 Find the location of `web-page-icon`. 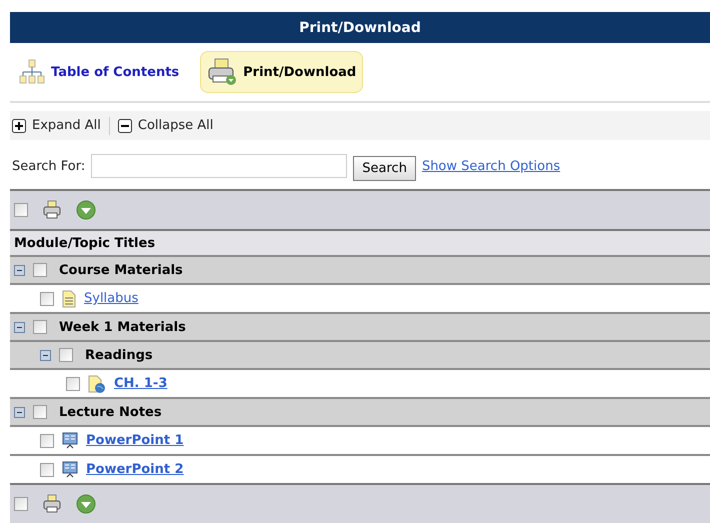

web-page-icon is located at coordinates (97, 383).